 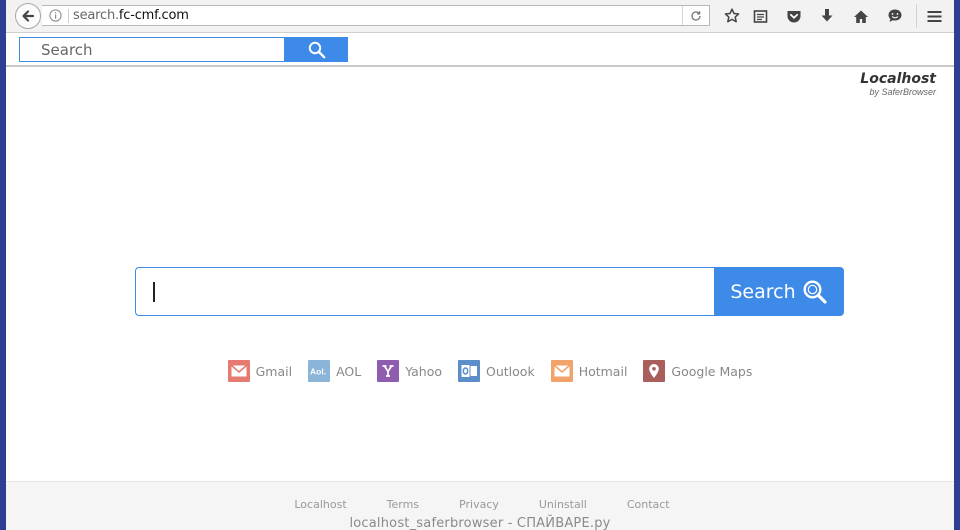 I want to click on gmail-icon, so click(x=238, y=371).